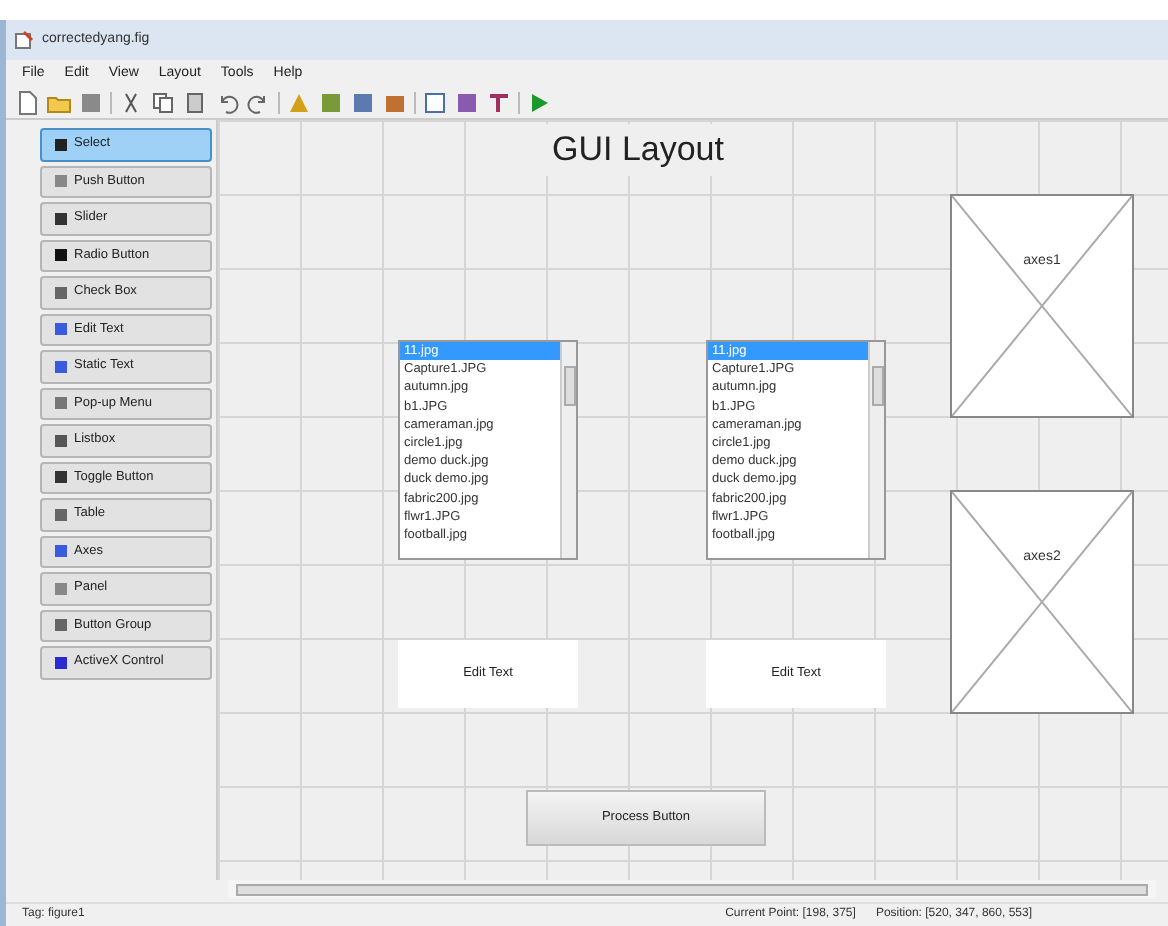  What do you see at coordinates (195, 103) in the screenshot?
I see `paste-icon` at bounding box center [195, 103].